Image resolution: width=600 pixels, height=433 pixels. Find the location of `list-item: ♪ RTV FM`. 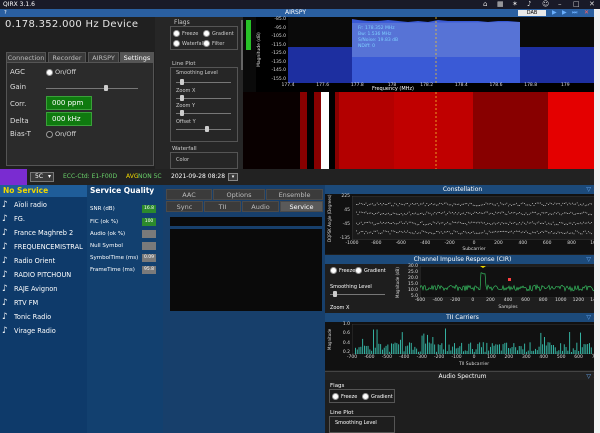

list-item: ♪ RTV FM is located at coordinates (20, 303).